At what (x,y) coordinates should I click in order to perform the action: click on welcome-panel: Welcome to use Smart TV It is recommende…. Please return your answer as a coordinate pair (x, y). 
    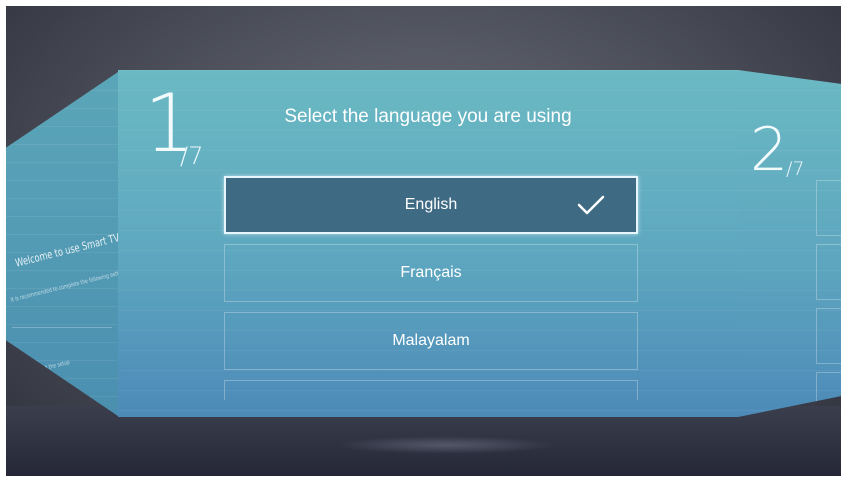
    Looking at the image, I should click on (62, 244).